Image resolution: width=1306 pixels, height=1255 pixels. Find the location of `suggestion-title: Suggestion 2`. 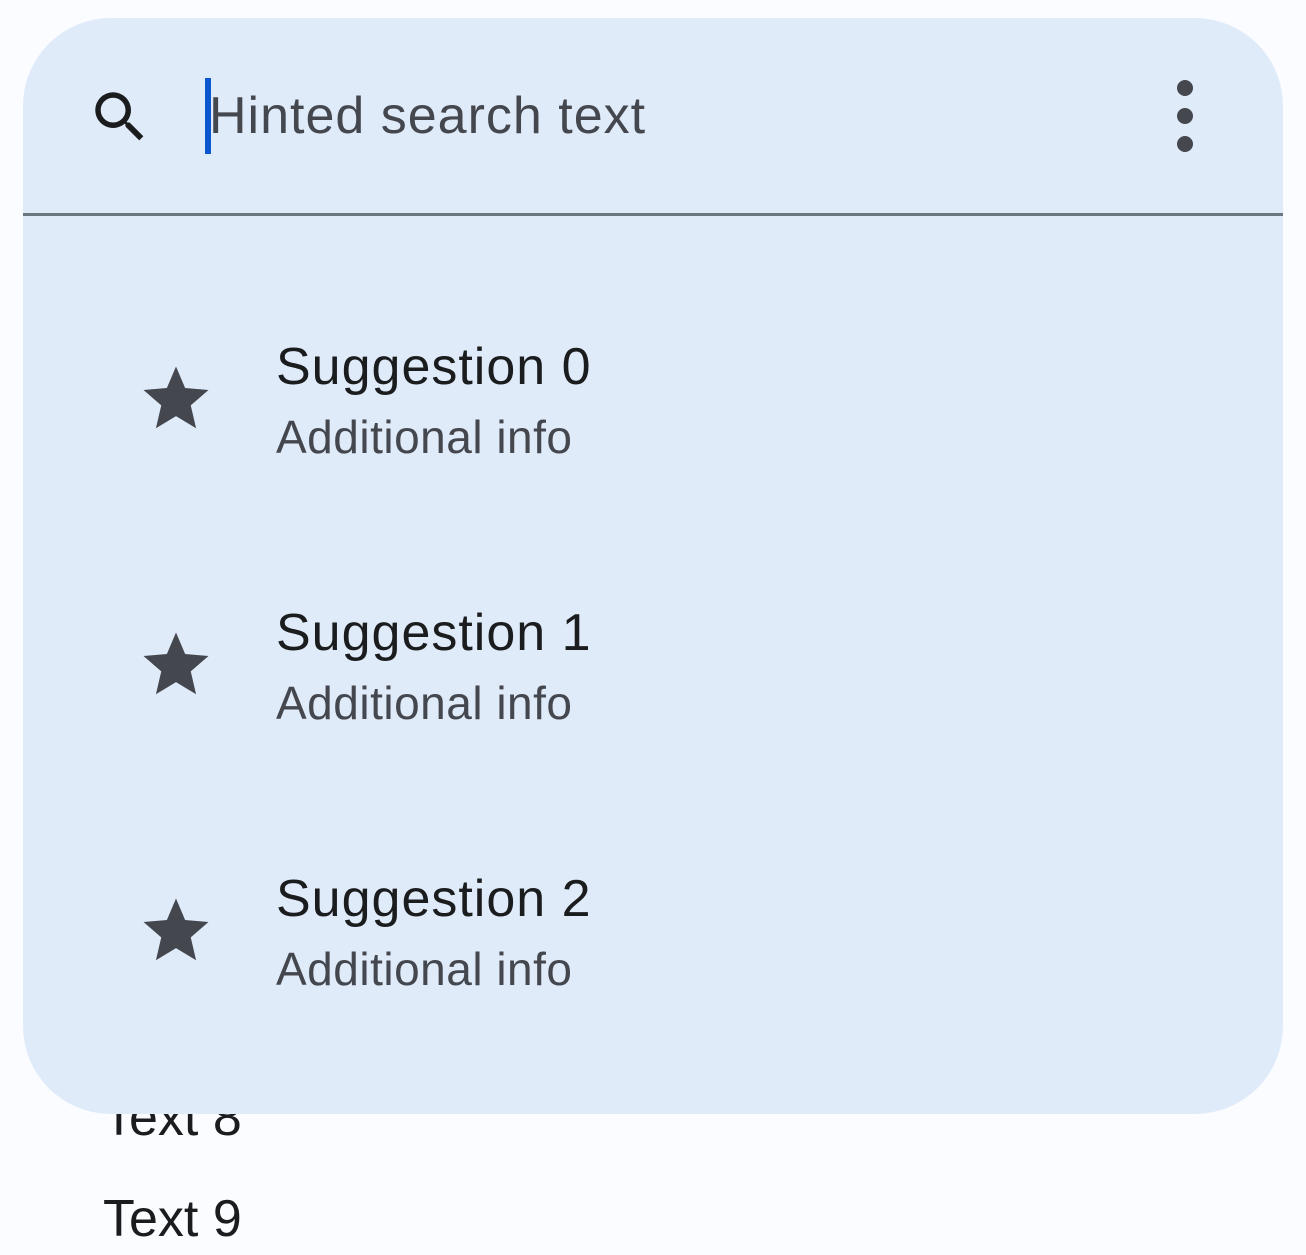

suggestion-title: Suggestion 2 is located at coordinates (434, 899).